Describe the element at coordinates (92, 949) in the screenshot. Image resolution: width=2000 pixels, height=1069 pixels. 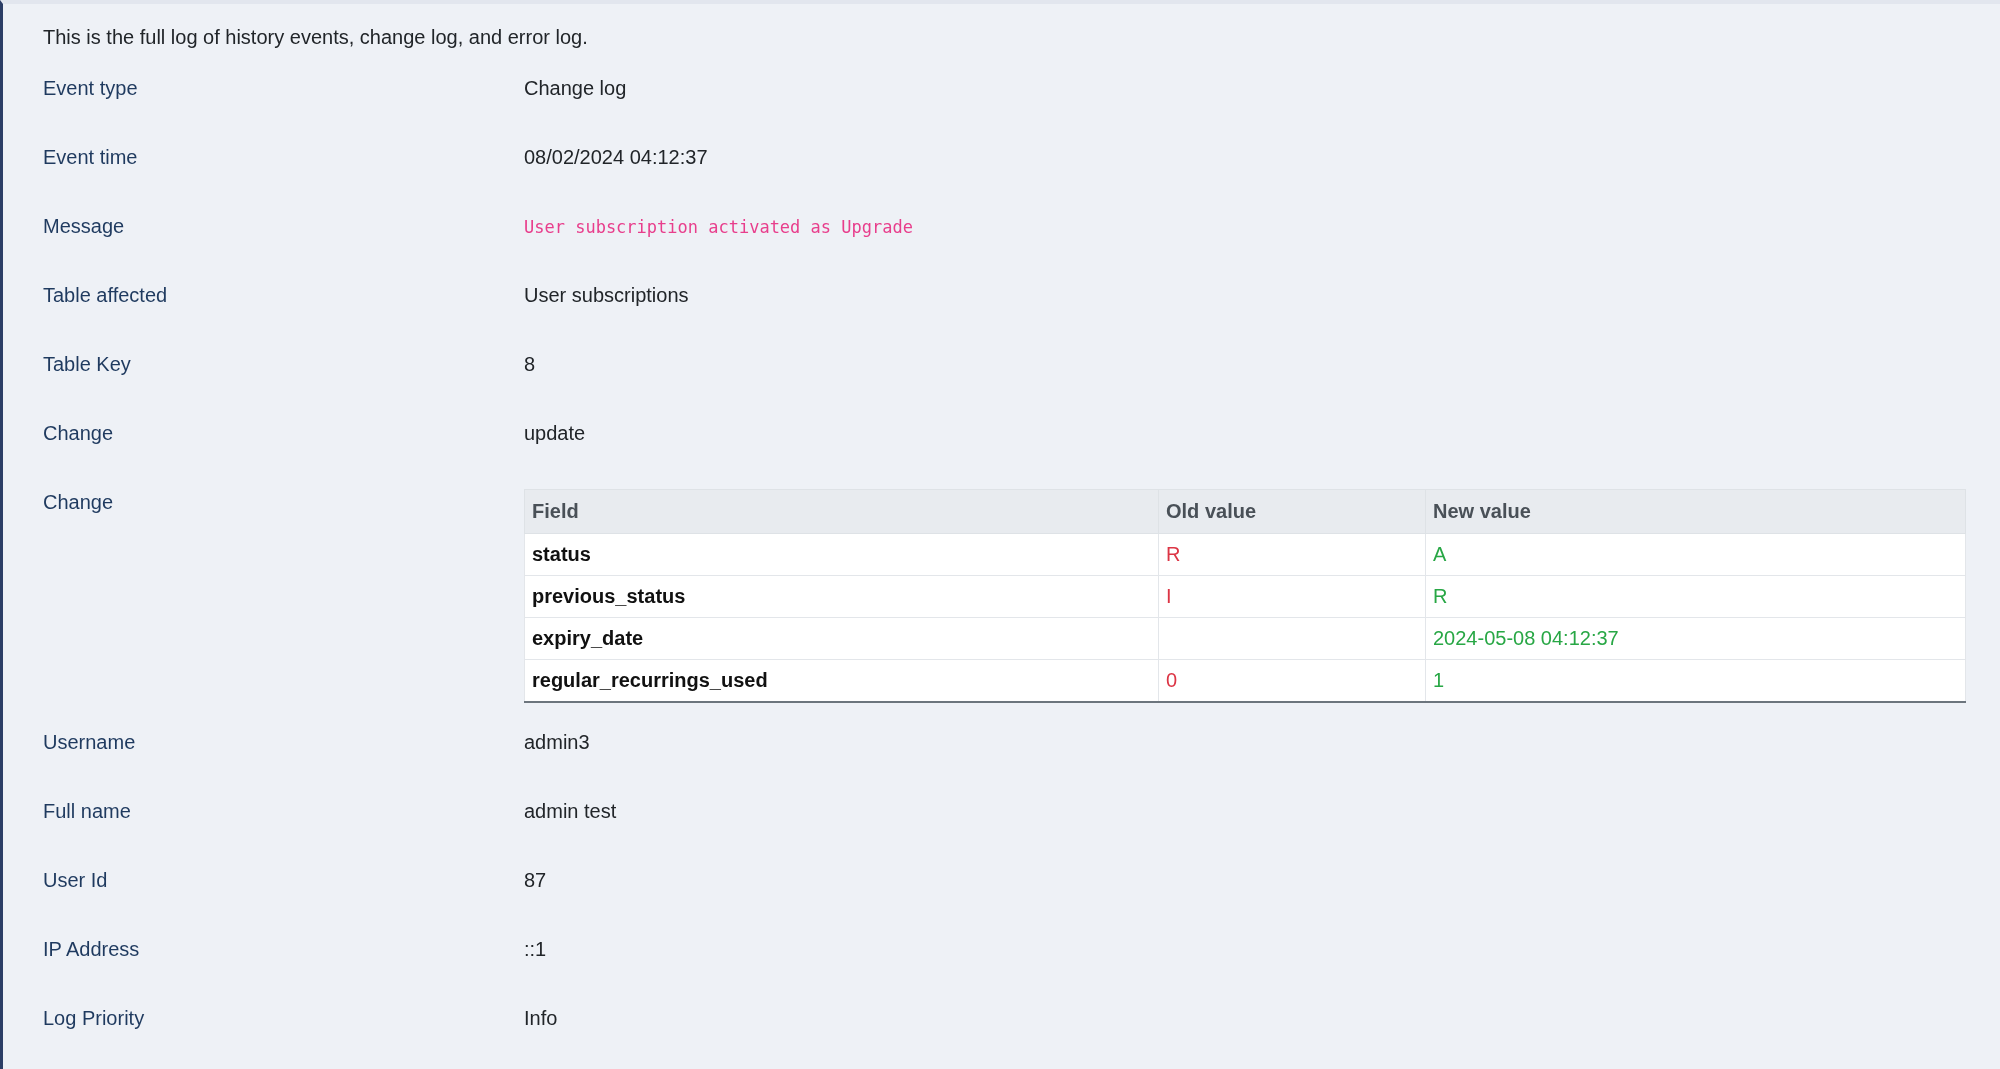
I see `field-label: IP Address` at that location.